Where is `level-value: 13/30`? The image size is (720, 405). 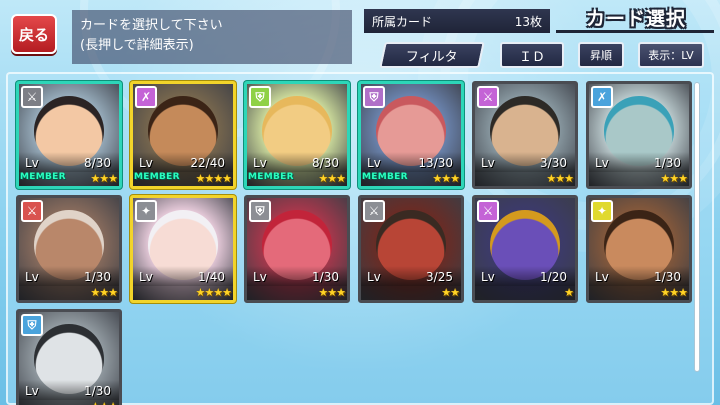
level-value: 13/30 is located at coordinates (435, 163).